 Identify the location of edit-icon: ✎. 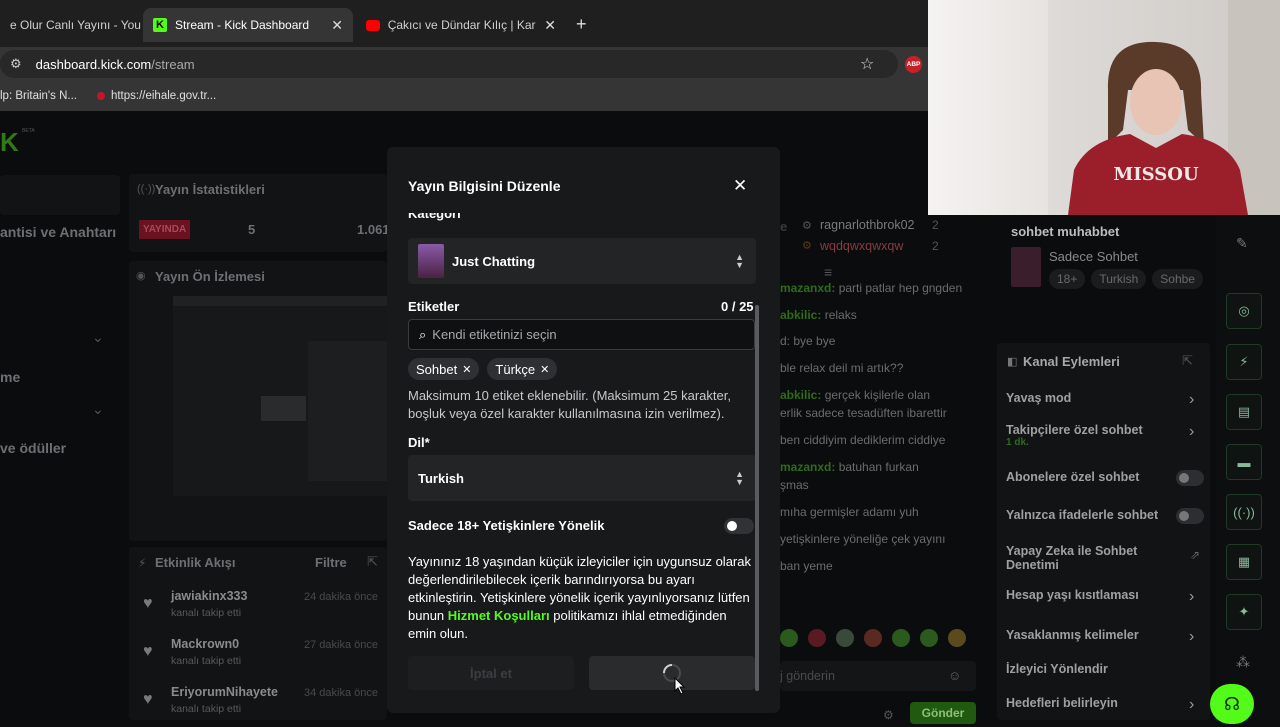
(1242, 243).